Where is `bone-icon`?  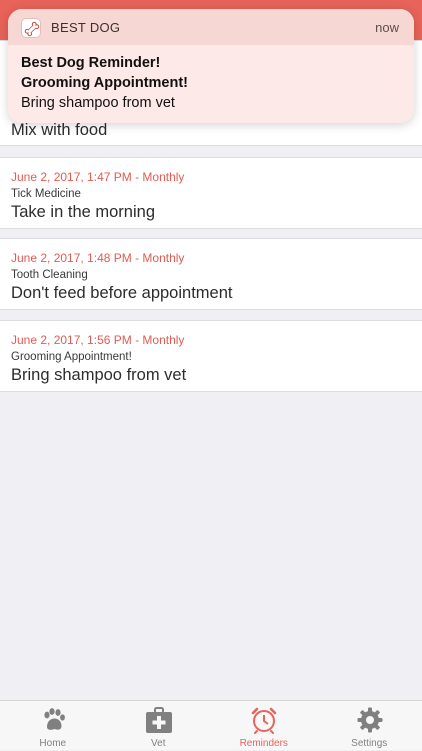 bone-icon is located at coordinates (31, 28).